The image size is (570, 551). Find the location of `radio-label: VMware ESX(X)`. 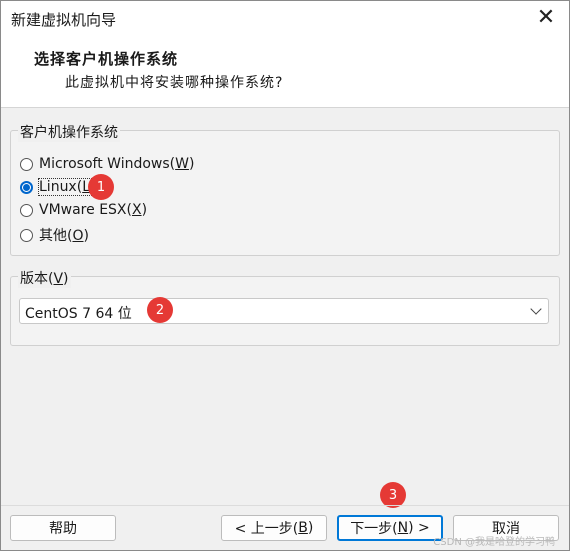

radio-label: VMware ESX(X) is located at coordinates (93, 210).